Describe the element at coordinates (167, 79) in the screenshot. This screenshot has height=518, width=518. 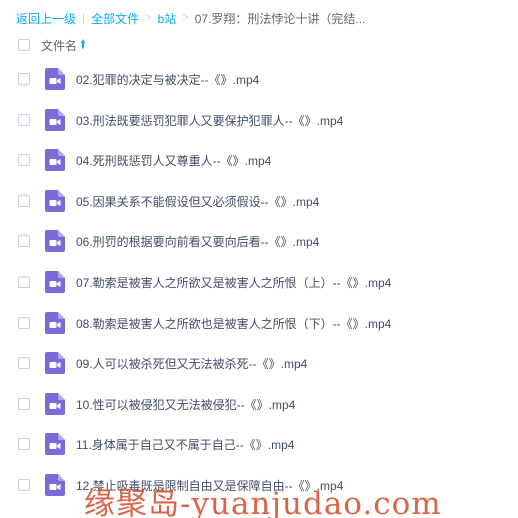
I see `file-name: 02.犯罪的决定与被决定--《》.mp4` at that location.